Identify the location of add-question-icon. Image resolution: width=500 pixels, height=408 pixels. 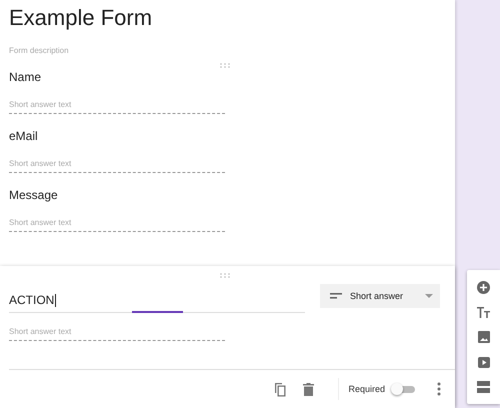
(483, 287).